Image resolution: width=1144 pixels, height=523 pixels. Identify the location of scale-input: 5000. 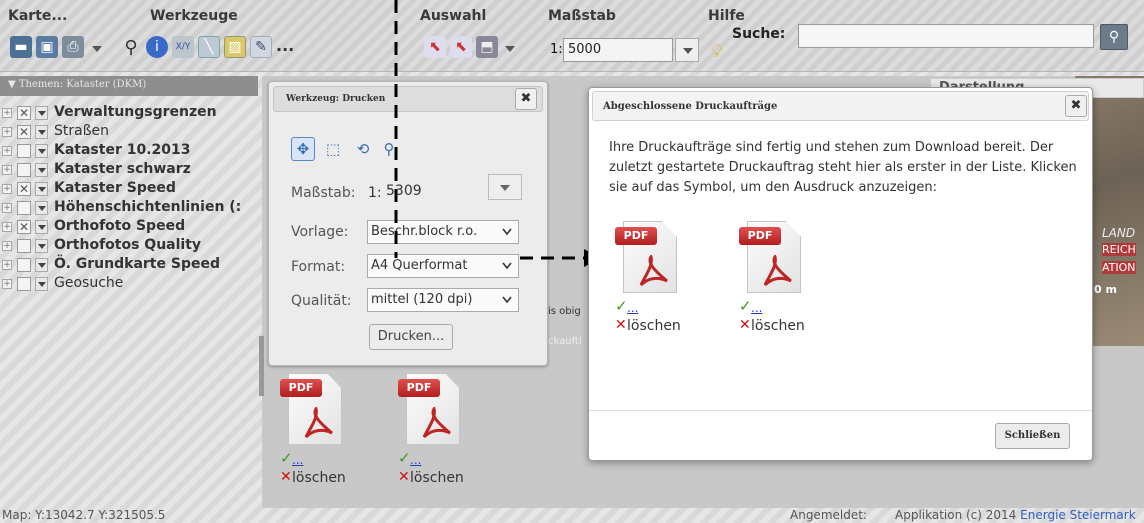
(618, 50).